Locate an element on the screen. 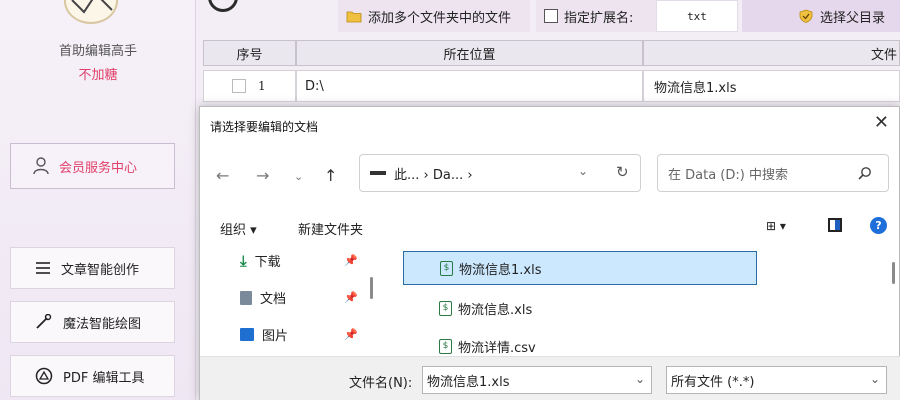 Image resolution: width=900 pixels, height=400 pixels. download-icon: ⤓ is located at coordinates (243, 260).